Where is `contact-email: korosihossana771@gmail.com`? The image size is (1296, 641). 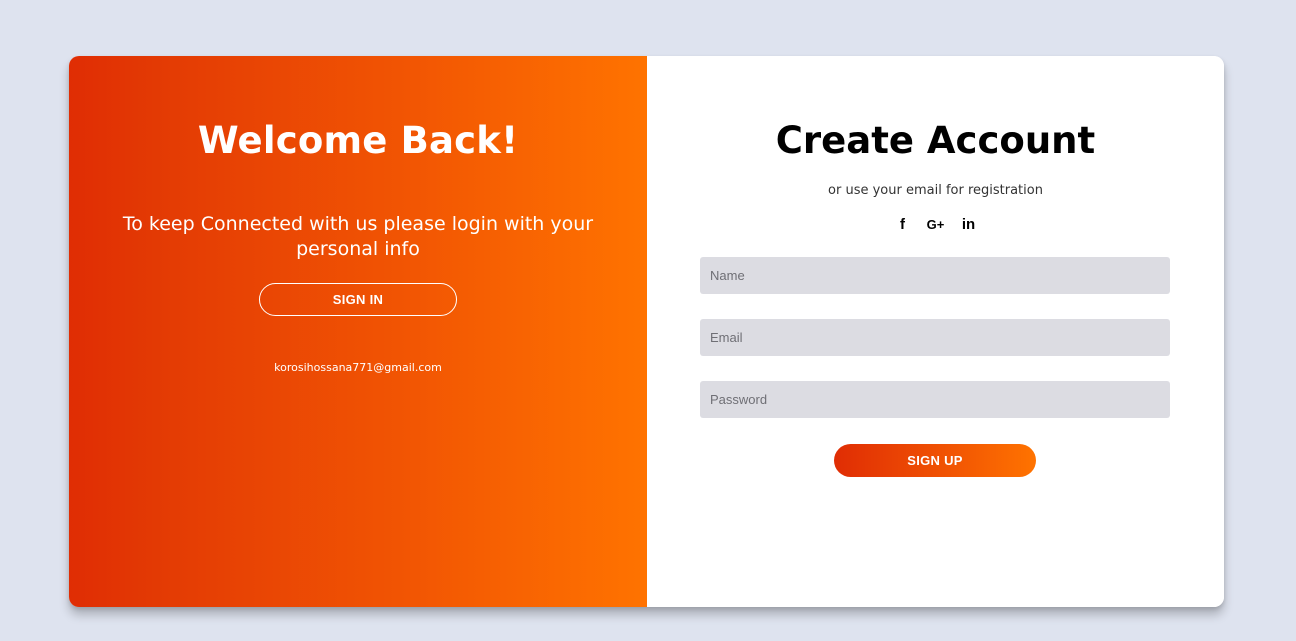 contact-email: korosihossana771@gmail.com is located at coordinates (358, 367).